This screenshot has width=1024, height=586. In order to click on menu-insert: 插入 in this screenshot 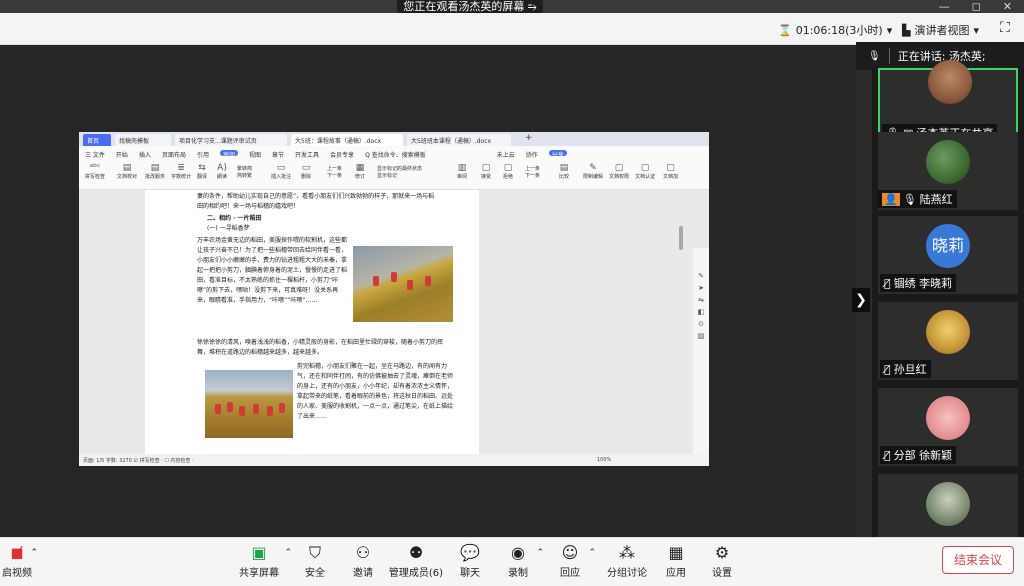, I will do `click(145, 154)`.